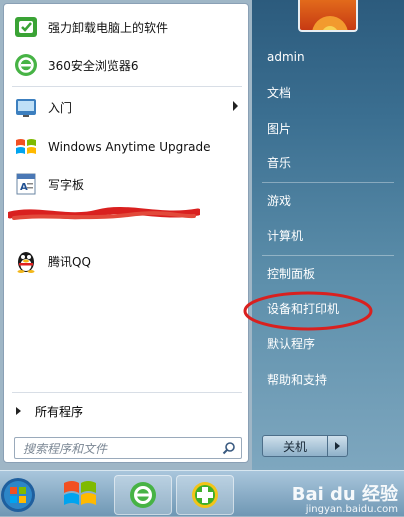  Describe the element at coordinates (80, 494) in the screenshot. I see `taskbar-windows-flag` at that location.